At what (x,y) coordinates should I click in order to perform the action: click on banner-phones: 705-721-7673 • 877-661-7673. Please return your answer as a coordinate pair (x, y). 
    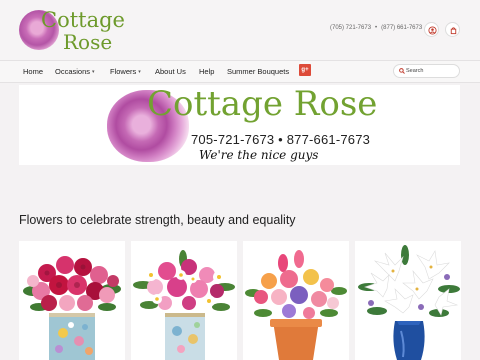
    Looking at the image, I should click on (281, 139).